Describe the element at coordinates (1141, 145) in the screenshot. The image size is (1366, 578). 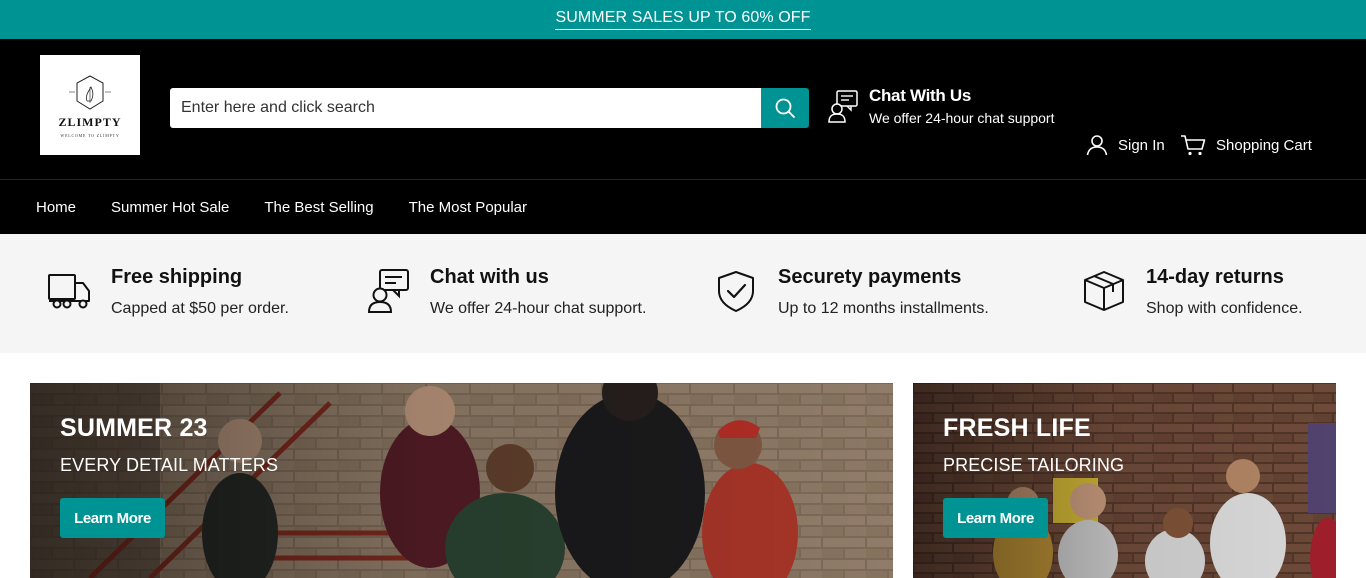
I see `sign-in-label: Sign In` at that location.